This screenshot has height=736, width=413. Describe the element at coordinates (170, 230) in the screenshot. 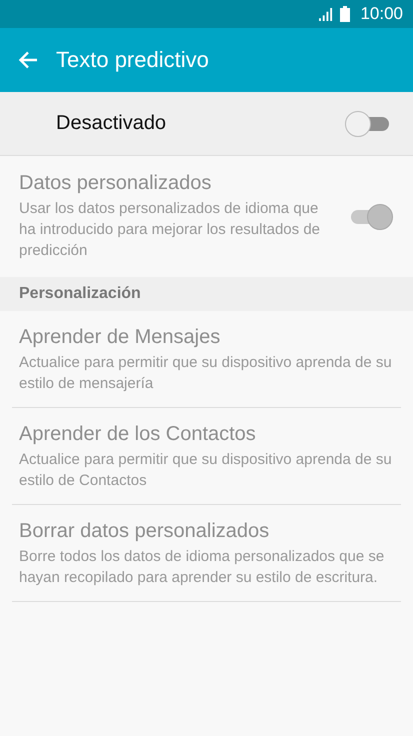

I see `setting-summary: Usar los datos personalizados de idioma que ha introducido para mejorar los resultados de predicción` at that location.